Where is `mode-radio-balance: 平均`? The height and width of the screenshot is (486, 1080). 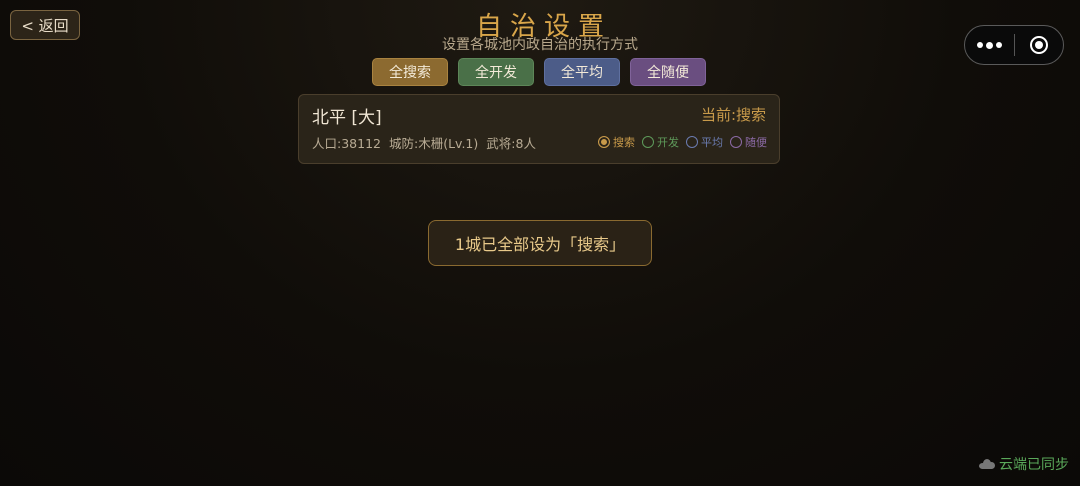 mode-radio-balance: 平均 is located at coordinates (704, 142).